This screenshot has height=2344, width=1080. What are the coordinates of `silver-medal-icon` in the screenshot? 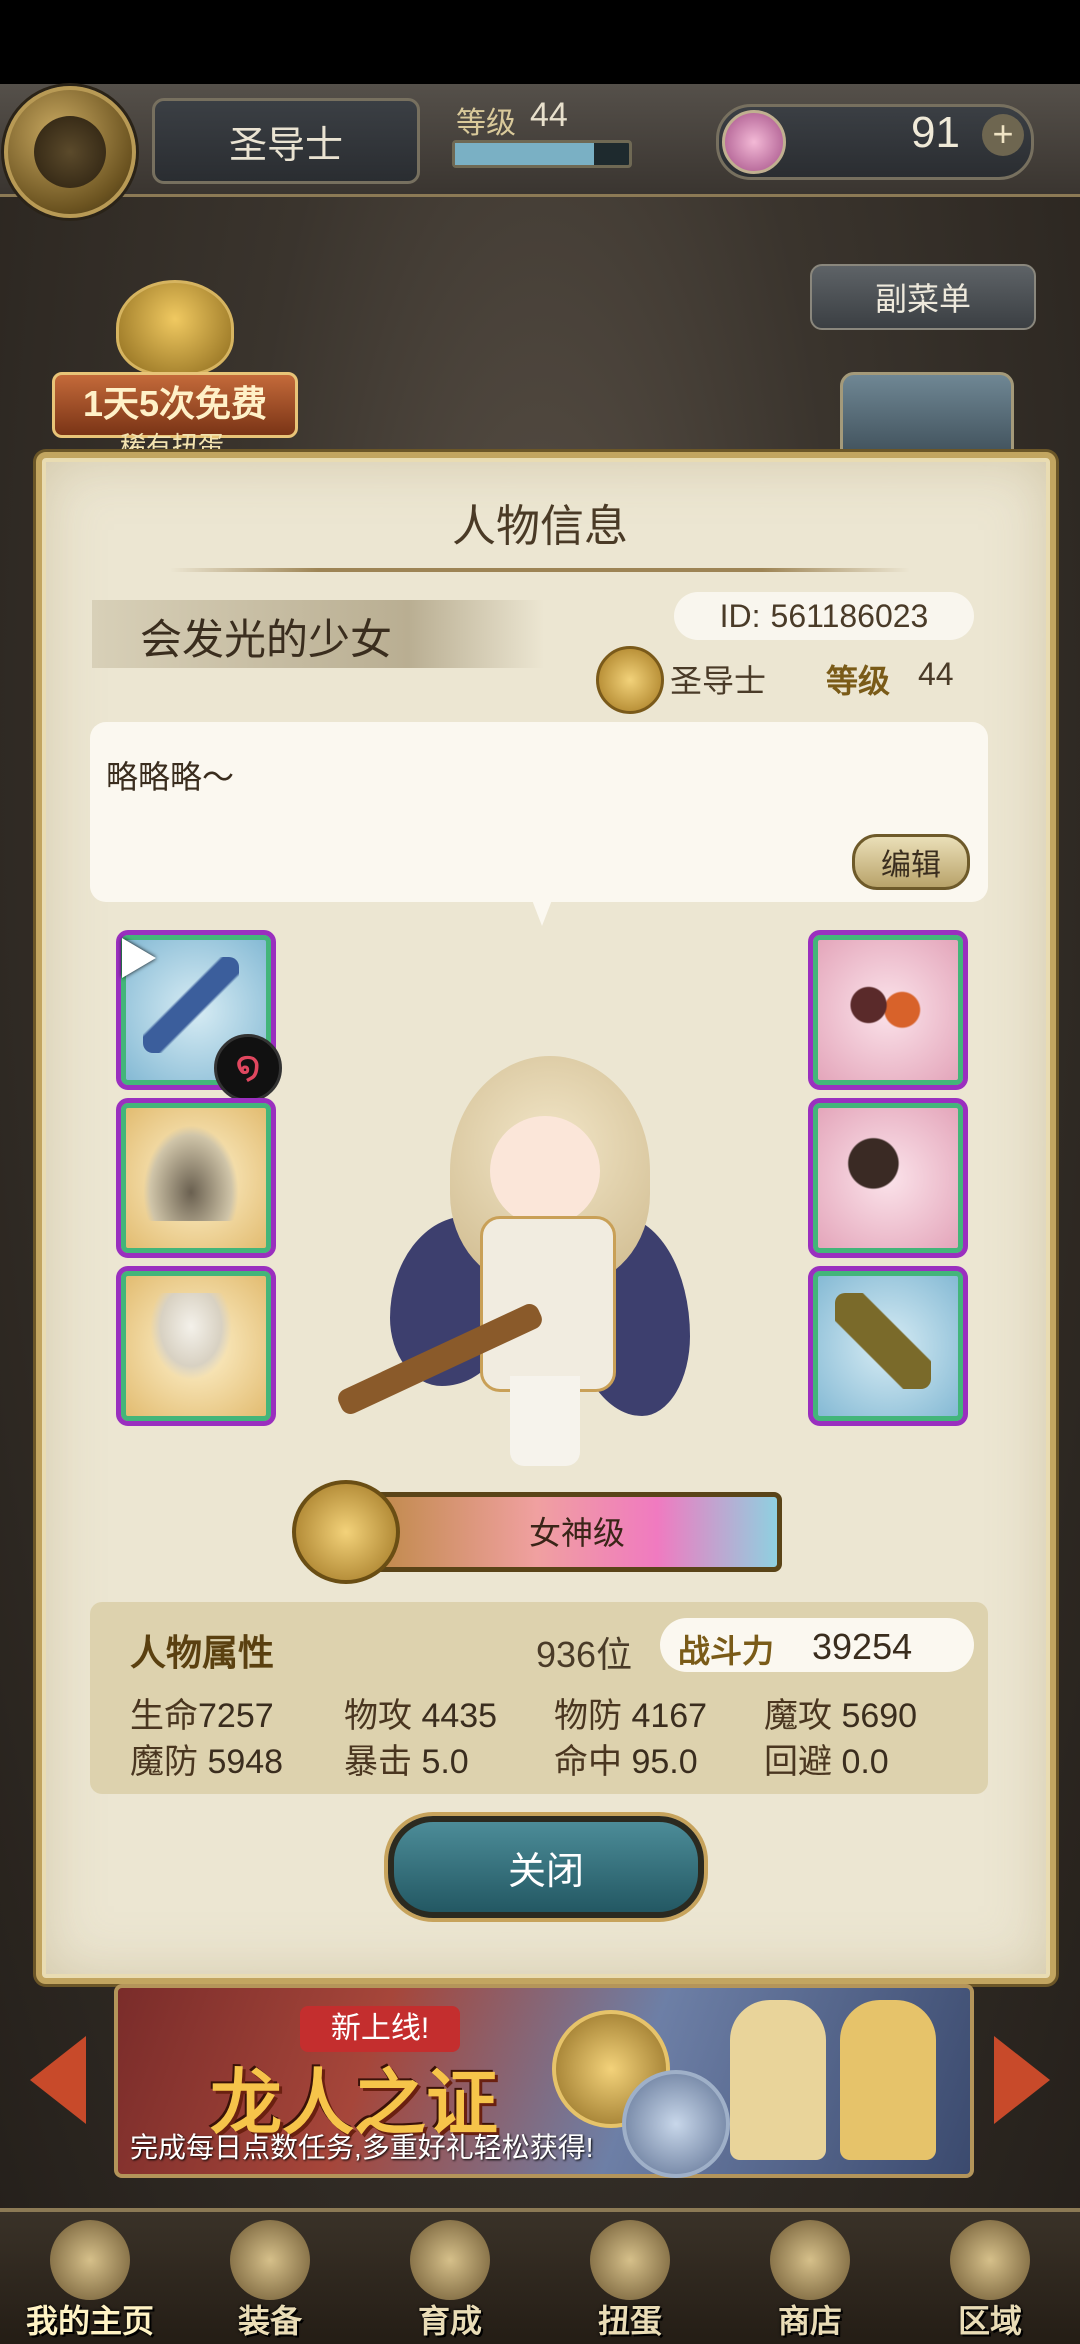 It's located at (676, 2124).